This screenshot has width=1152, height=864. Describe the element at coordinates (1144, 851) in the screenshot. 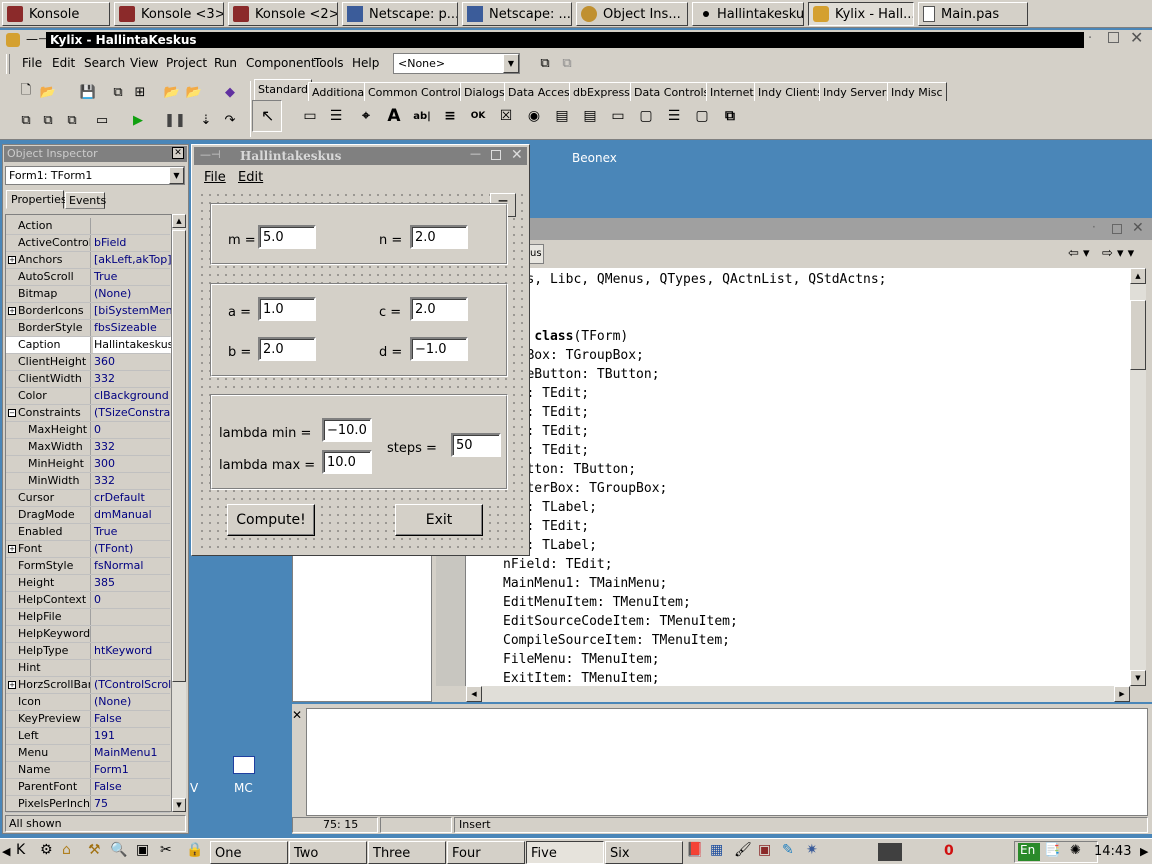

I see `panel-right-arrow-icon: ▶` at that location.